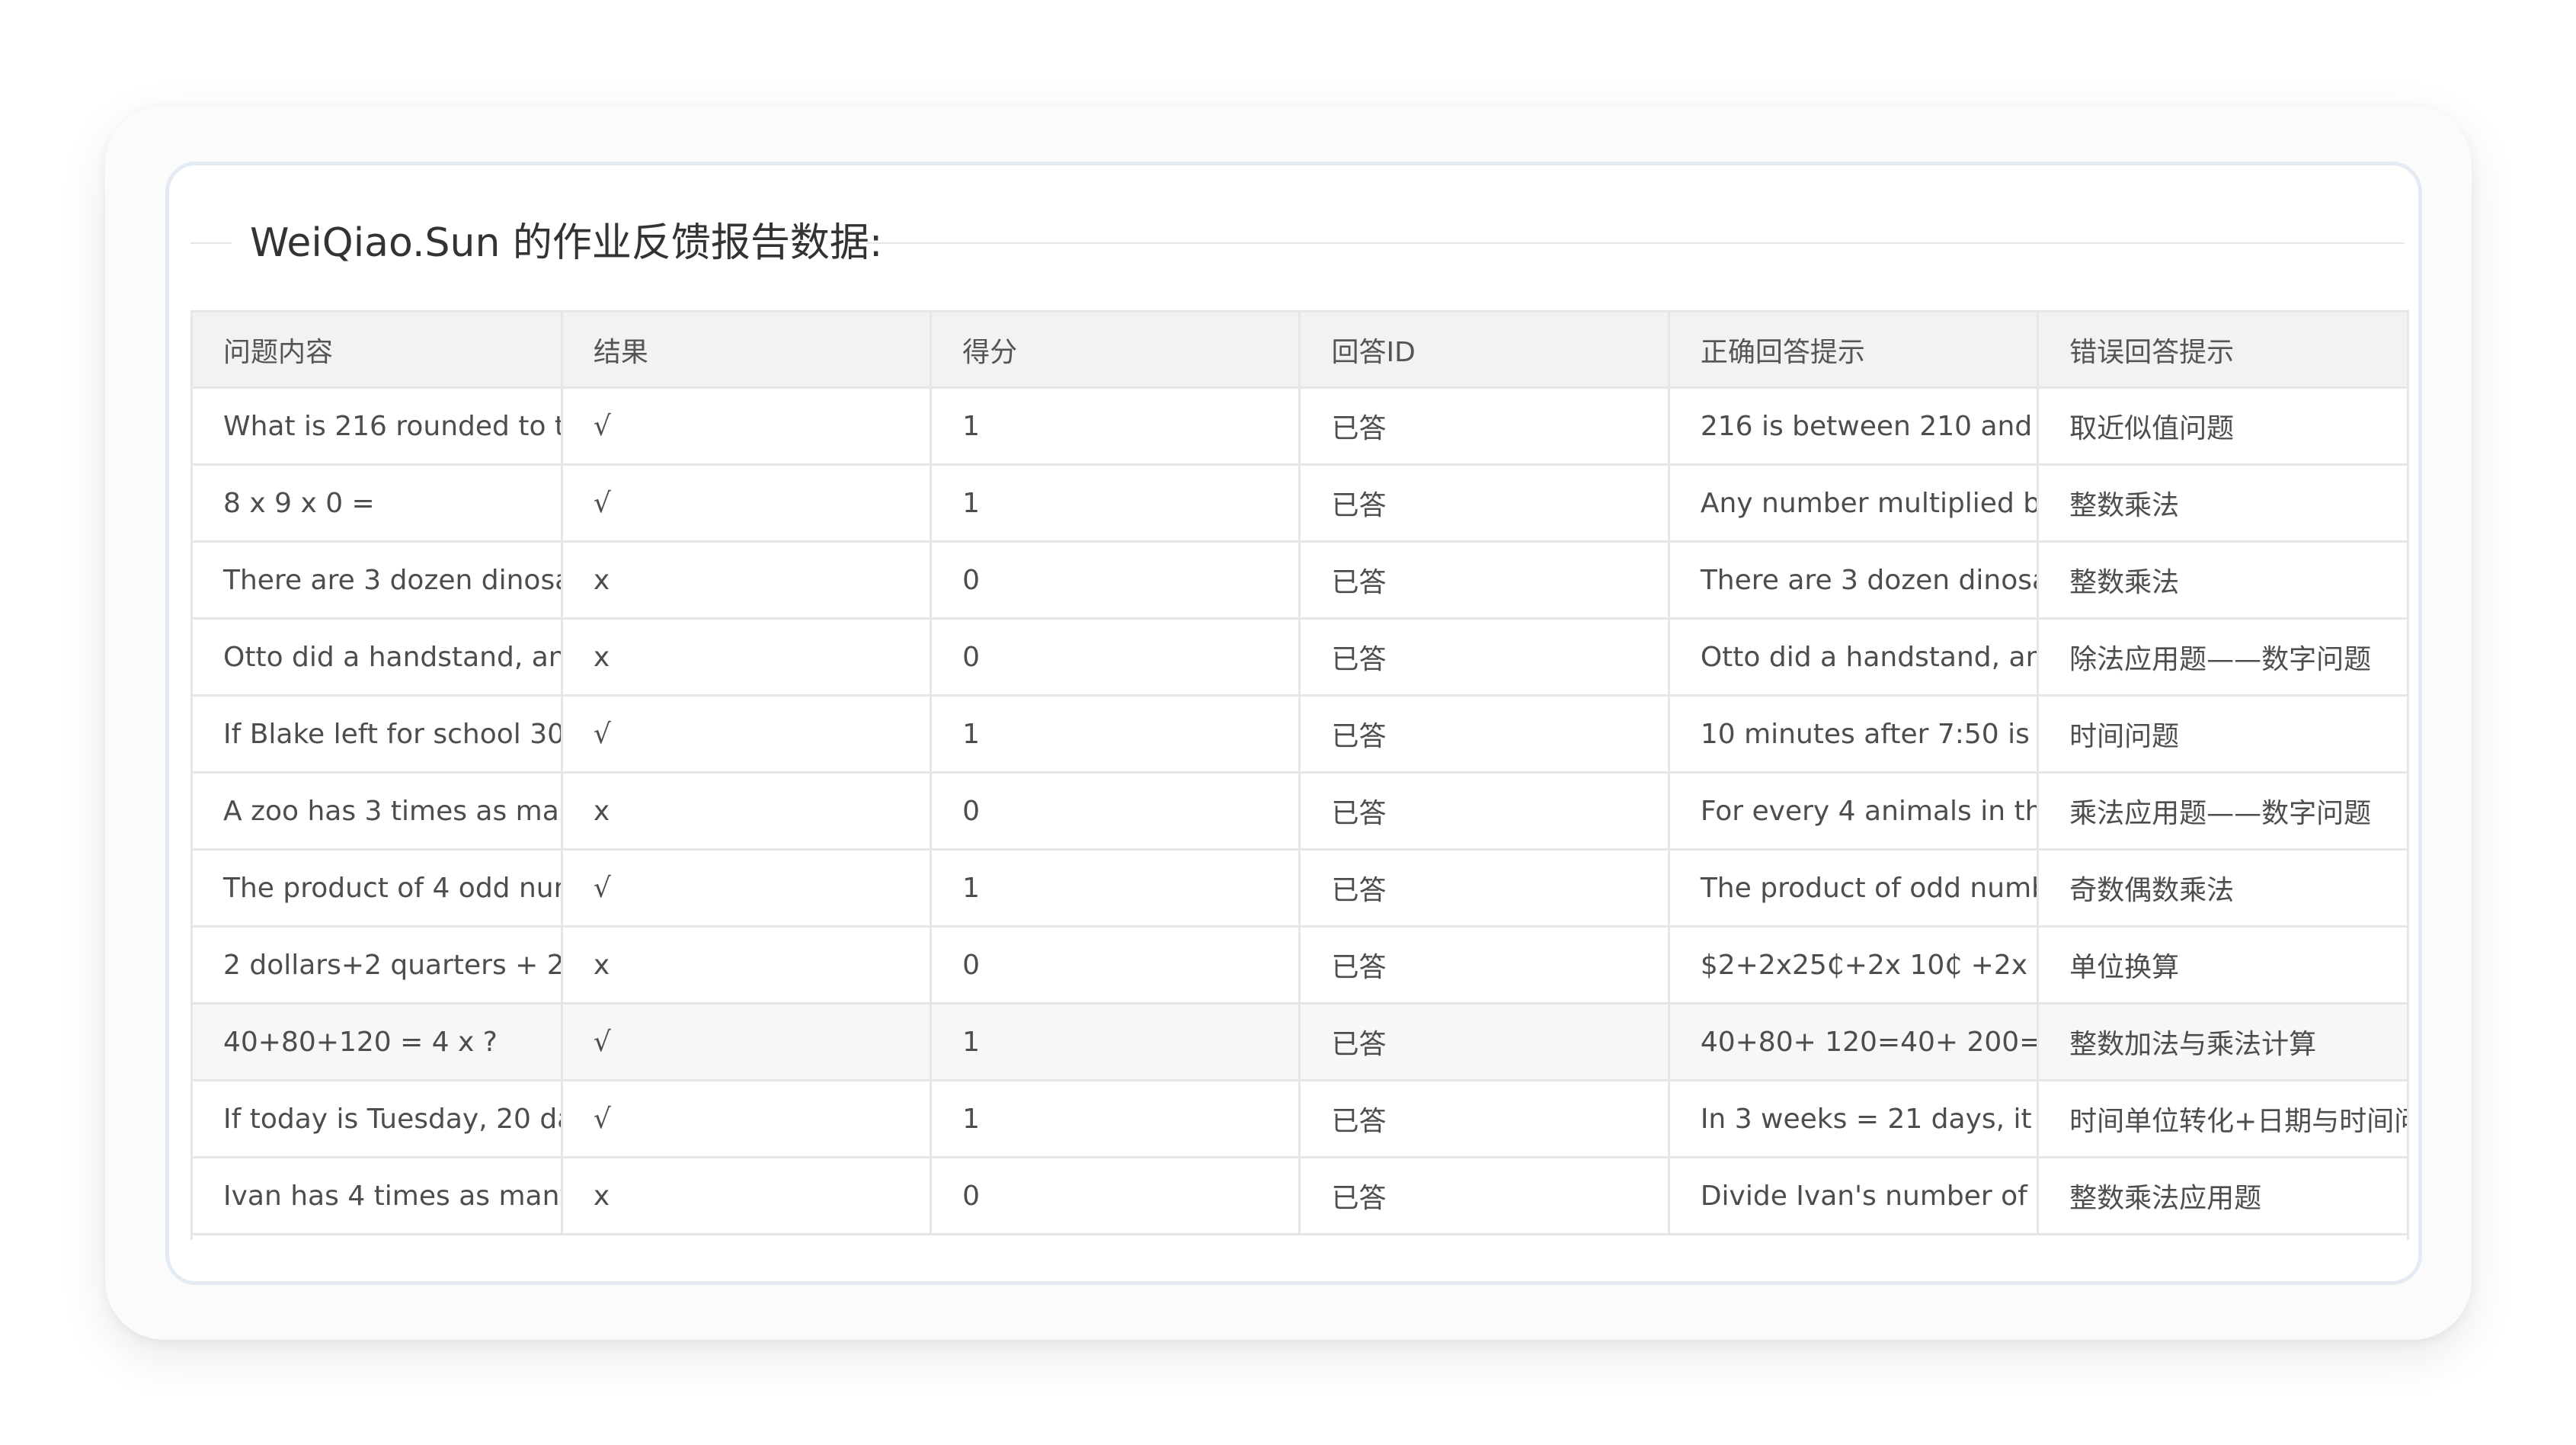 The width and height of the screenshot is (2576, 1445). What do you see at coordinates (2222, 426) in the screenshot?
I see `wrong-hint-cell: 取近似值问题` at bounding box center [2222, 426].